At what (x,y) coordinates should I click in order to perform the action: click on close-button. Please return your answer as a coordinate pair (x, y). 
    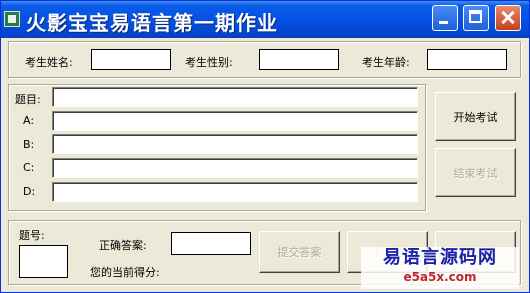
    Looking at the image, I should click on (508, 18).